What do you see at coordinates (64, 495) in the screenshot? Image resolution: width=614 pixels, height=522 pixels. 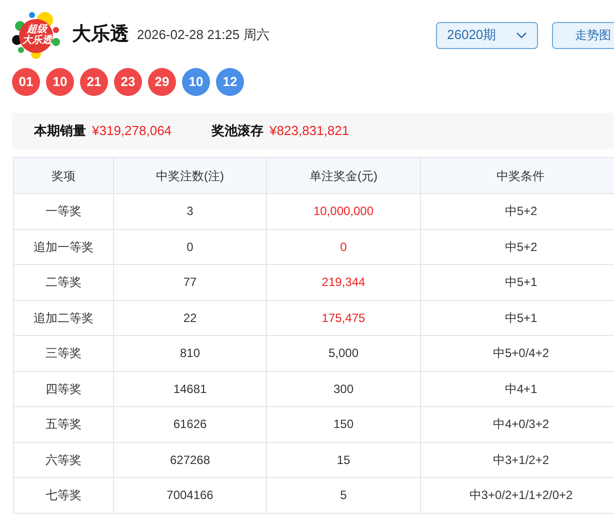 I see `table-cell: 七等奖` at bounding box center [64, 495].